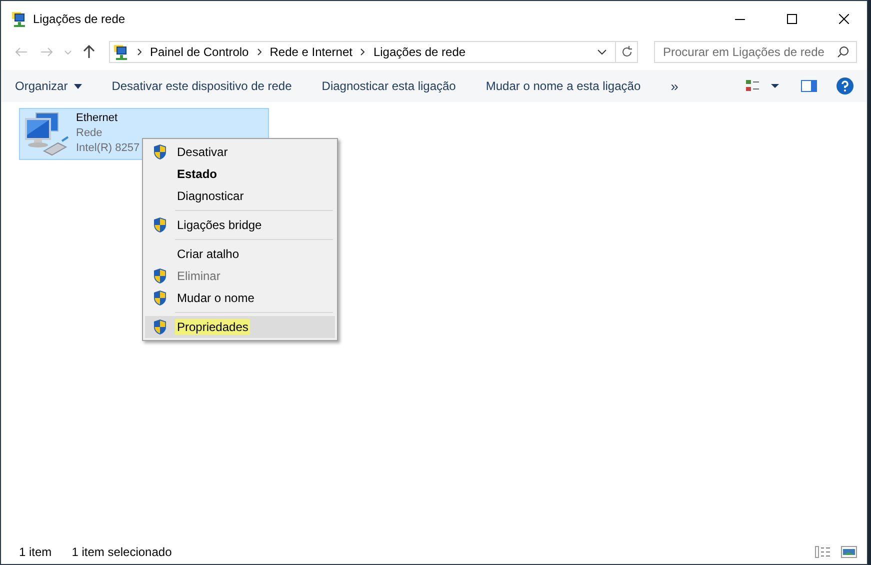 Image resolution: width=871 pixels, height=565 pixels. I want to click on menu-item: Propriedades, so click(240, 327).